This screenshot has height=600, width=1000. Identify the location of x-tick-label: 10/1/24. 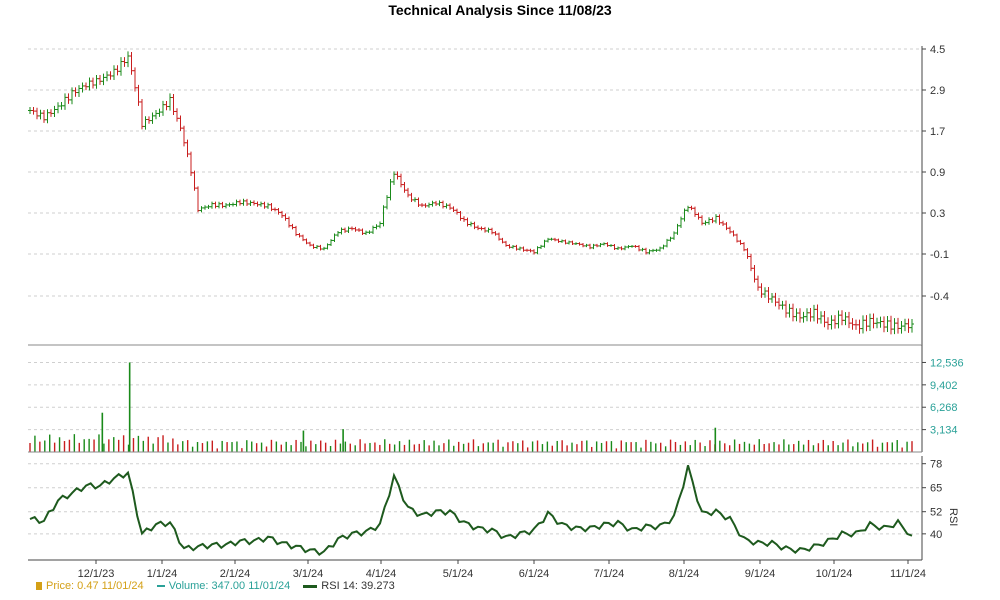
(834, 574).